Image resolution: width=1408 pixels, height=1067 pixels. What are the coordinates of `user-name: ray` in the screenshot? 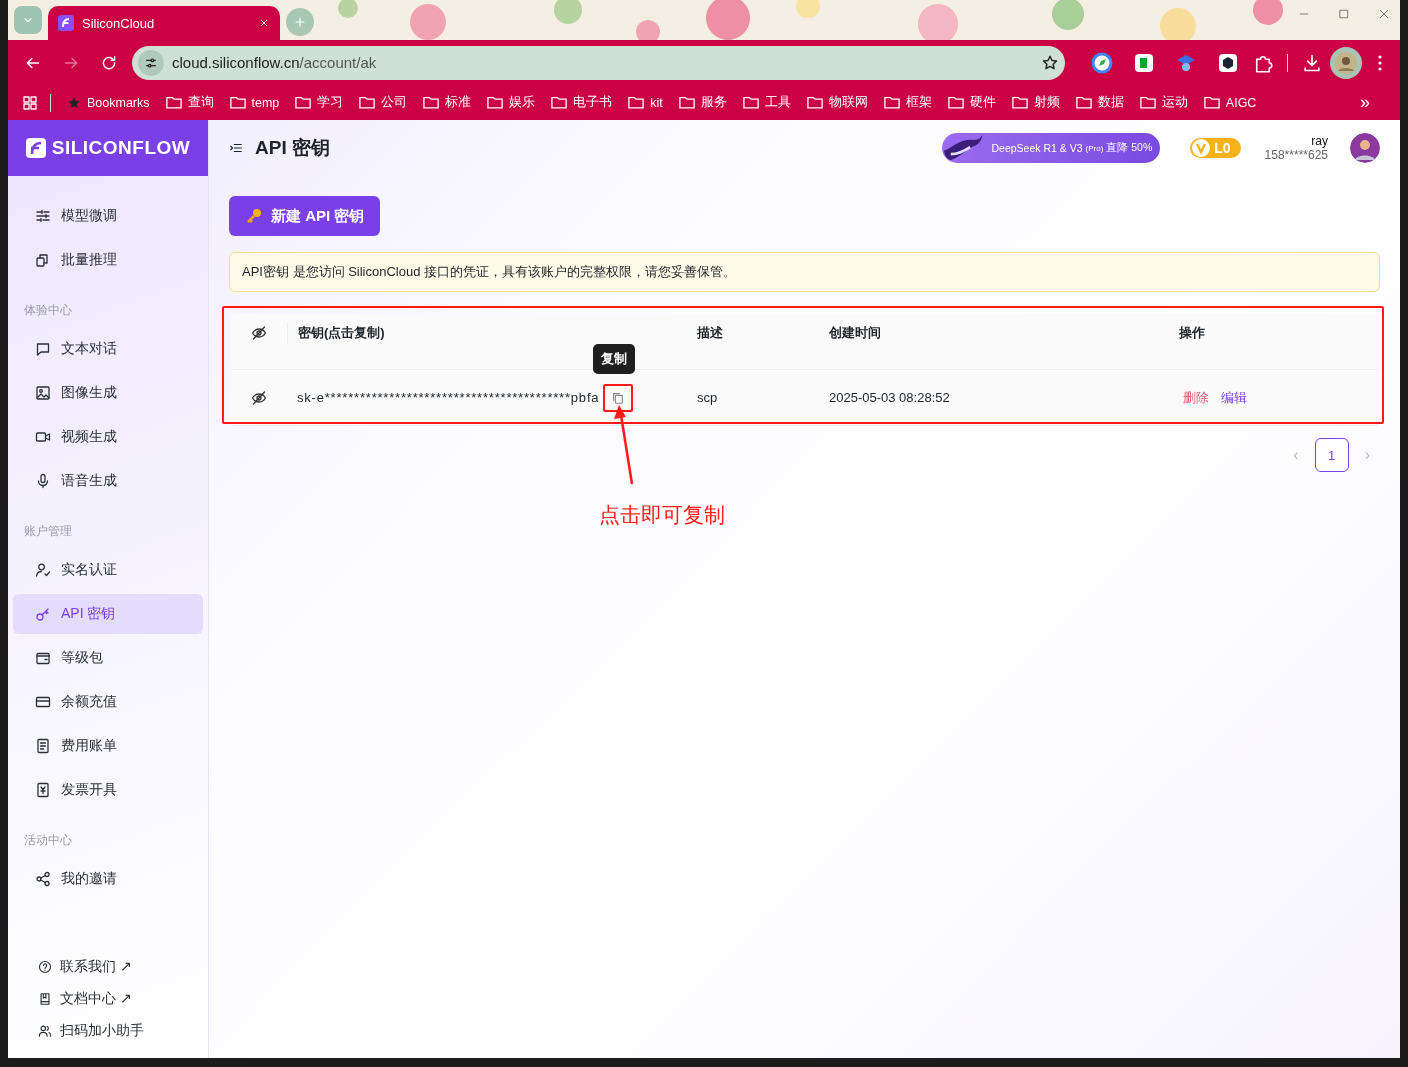 It's located at (1319, 141).